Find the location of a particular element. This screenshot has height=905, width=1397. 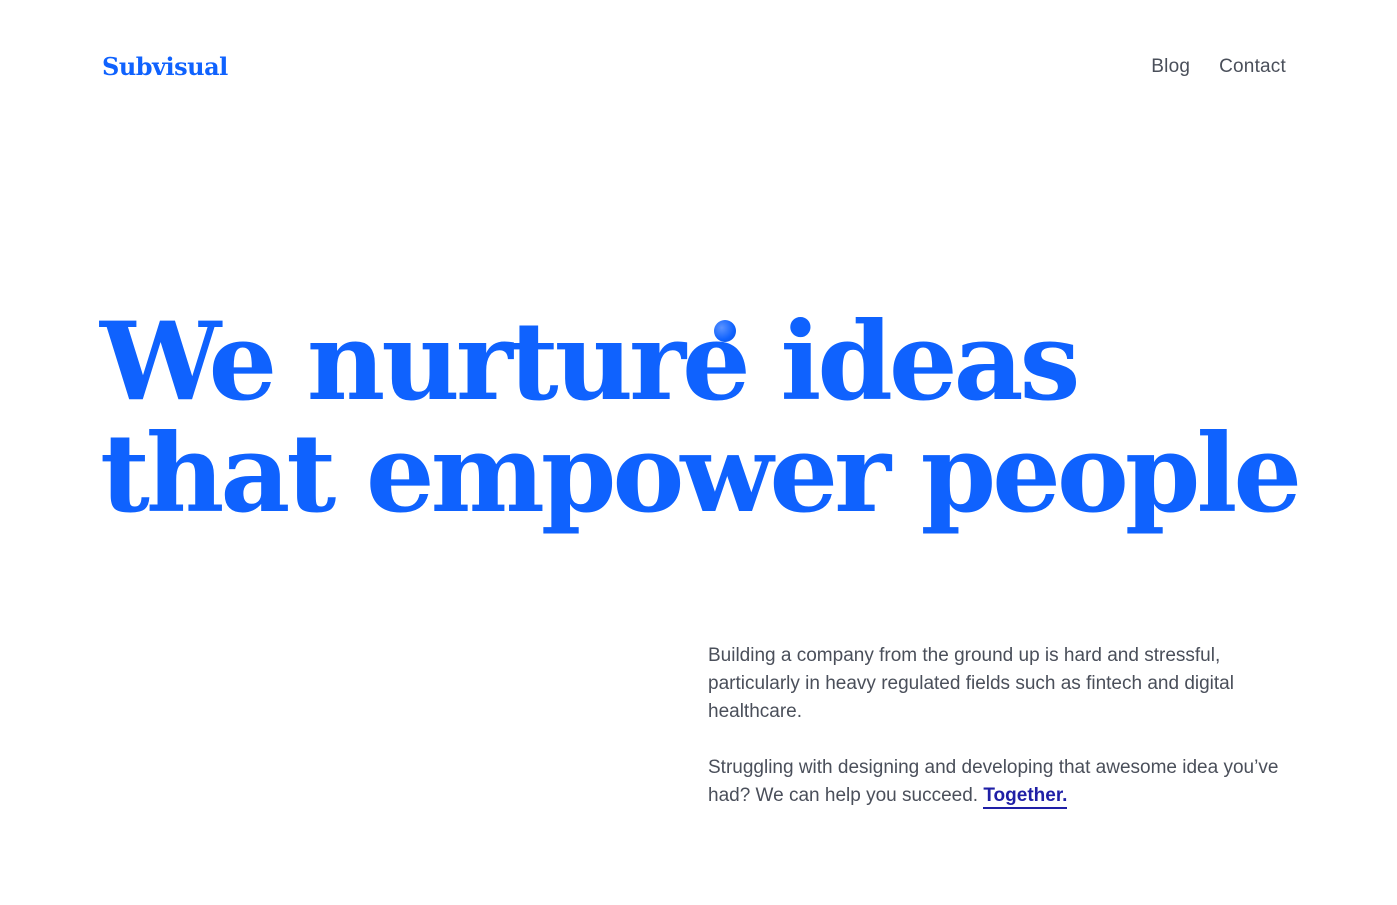

hero-line-1: We nurture ideas is located at coordinates (590, 362).